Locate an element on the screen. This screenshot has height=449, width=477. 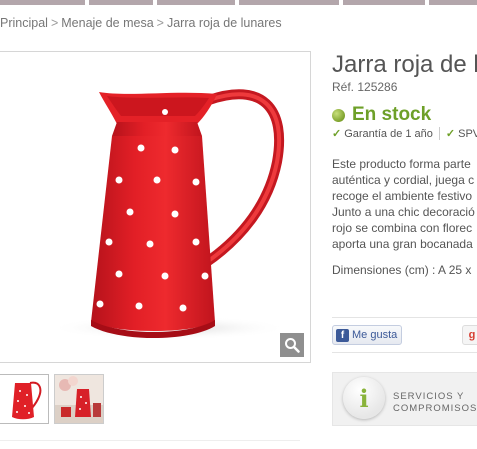
top-nav-bar is located at coordinates (238, 3).